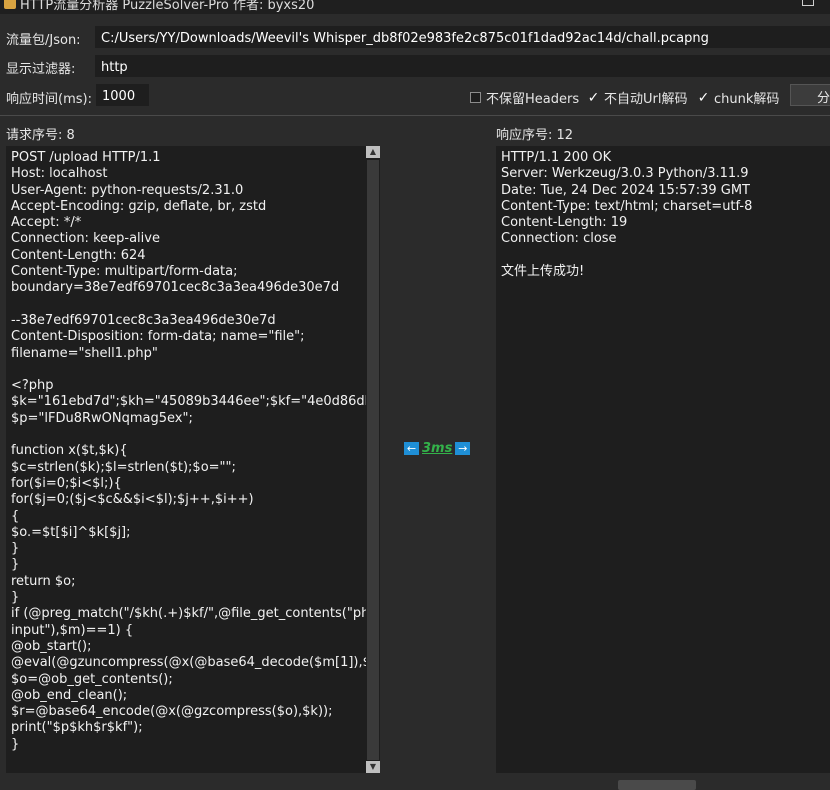 The width and height of the screenshot is (830, 790). Describe the element at coordinates (475, 97) in the screenshot. I see `no-keep-headers-checkbox` at that location.